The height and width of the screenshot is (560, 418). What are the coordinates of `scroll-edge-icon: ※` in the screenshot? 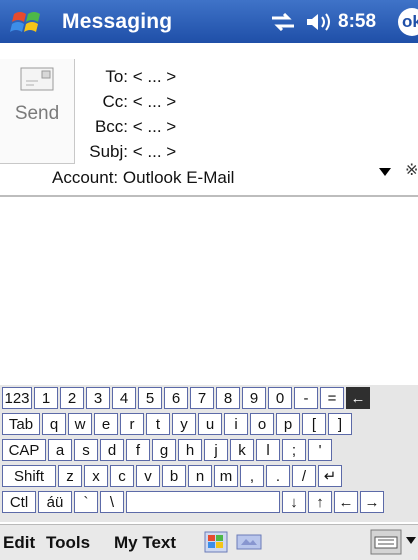 It's located at (411, 170).